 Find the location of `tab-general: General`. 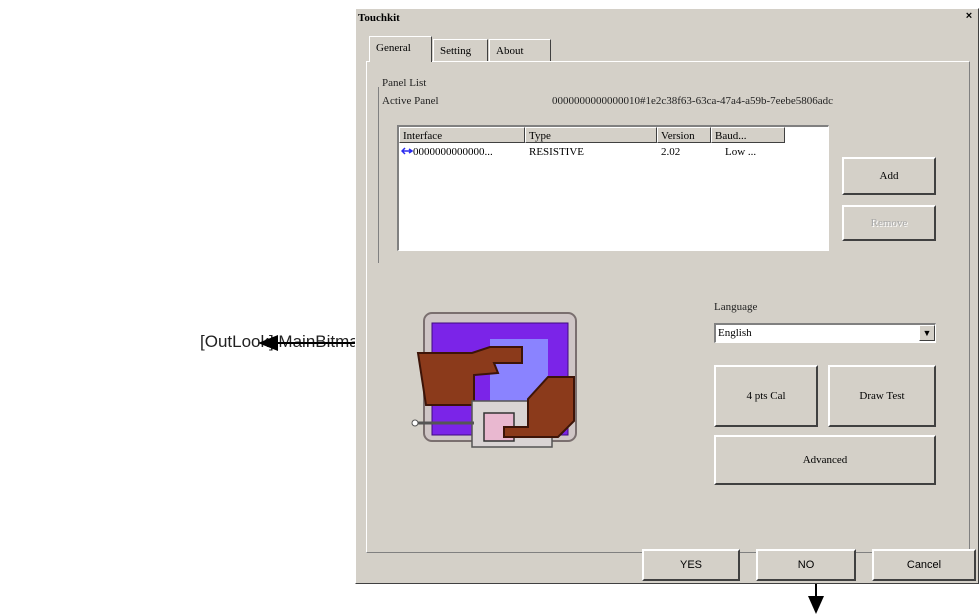

tab-general: General is located at coordinates (400, 49).